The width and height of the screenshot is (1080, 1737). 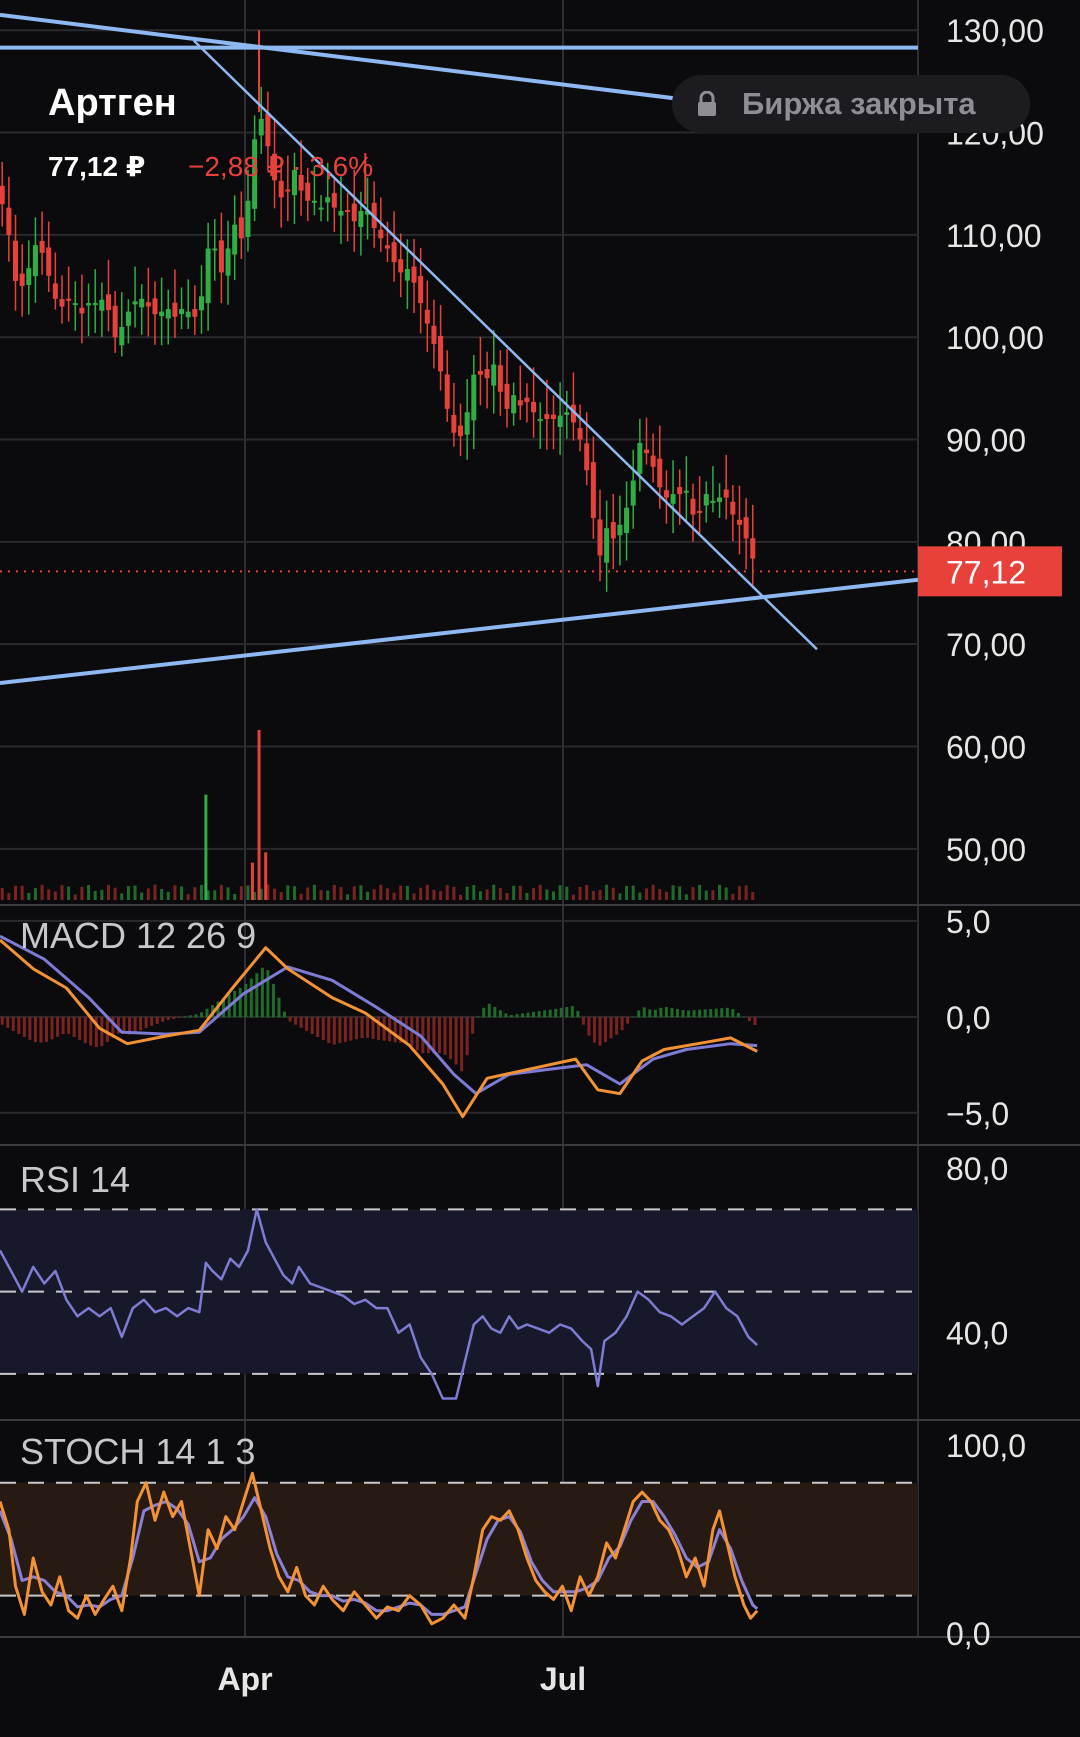 What do you see at coordinates (986, 850) in the screenshot?
I see `price-tick-label: 50,00` at bounding box center [986, 850].